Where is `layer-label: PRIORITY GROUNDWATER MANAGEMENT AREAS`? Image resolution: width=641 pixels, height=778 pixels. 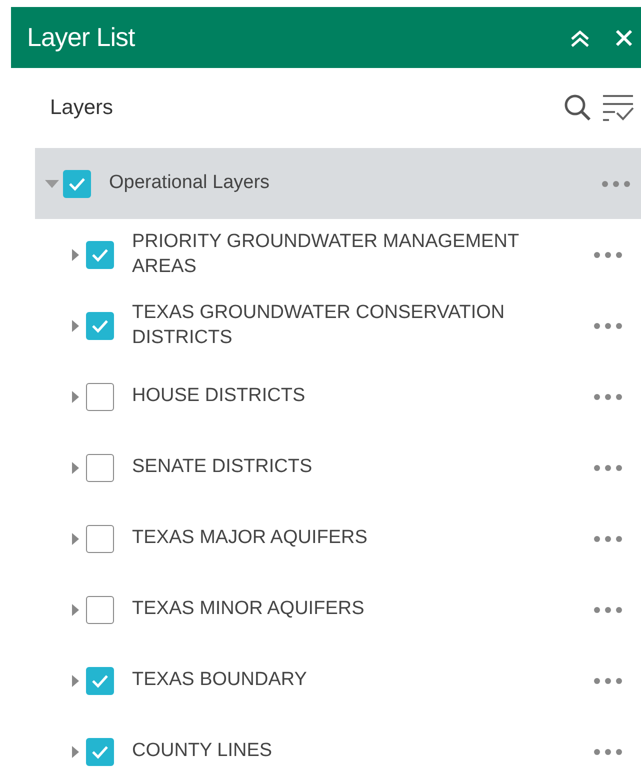 layer-label: PRIORITY GROUNDWATER MANAGEMENT AREAS is located at coordinates (326, 254).